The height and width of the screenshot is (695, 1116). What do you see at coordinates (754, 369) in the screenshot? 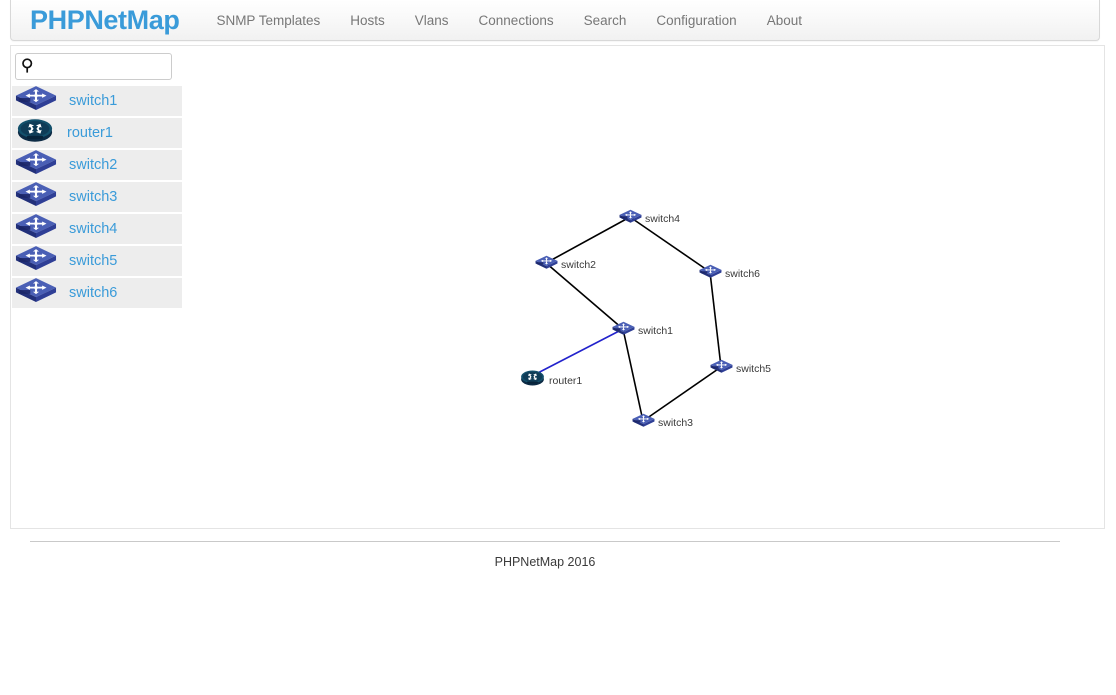
I see `network-node-label: switch5` at bounding box center [754, 369].